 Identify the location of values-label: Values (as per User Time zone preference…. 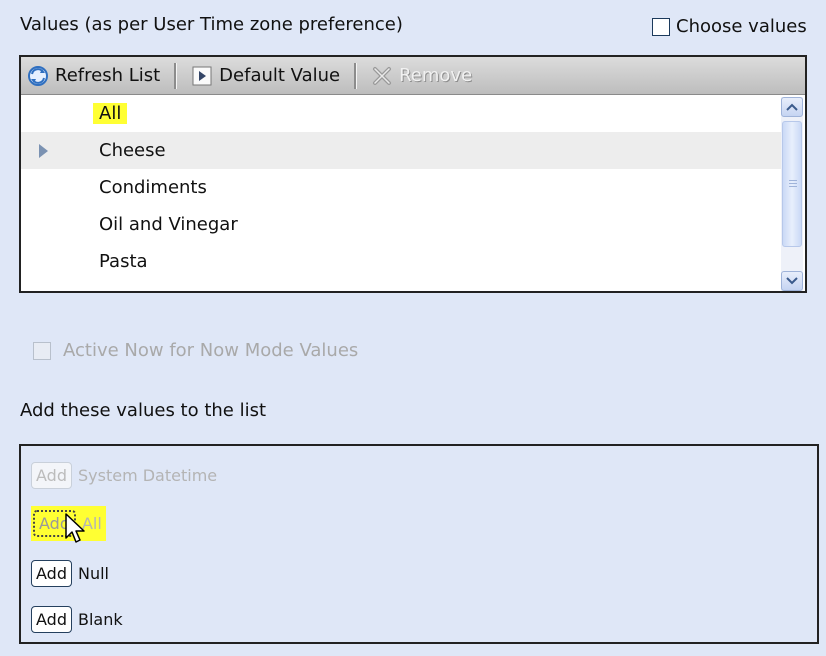
(211, 24).